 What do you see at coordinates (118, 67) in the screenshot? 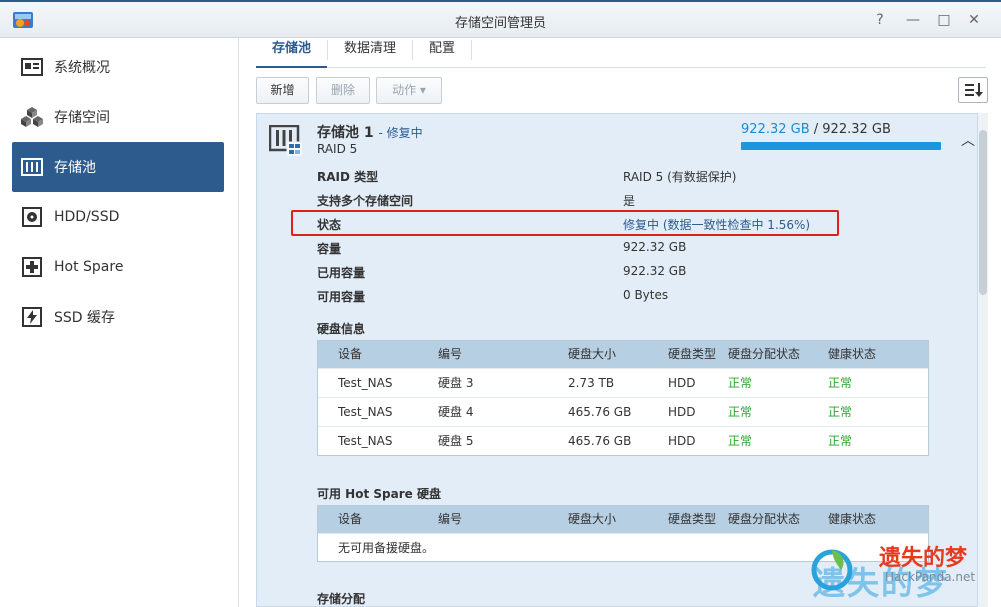
I see `sidebar-item-overview: 系统概况` at bounding box center [118, 67].